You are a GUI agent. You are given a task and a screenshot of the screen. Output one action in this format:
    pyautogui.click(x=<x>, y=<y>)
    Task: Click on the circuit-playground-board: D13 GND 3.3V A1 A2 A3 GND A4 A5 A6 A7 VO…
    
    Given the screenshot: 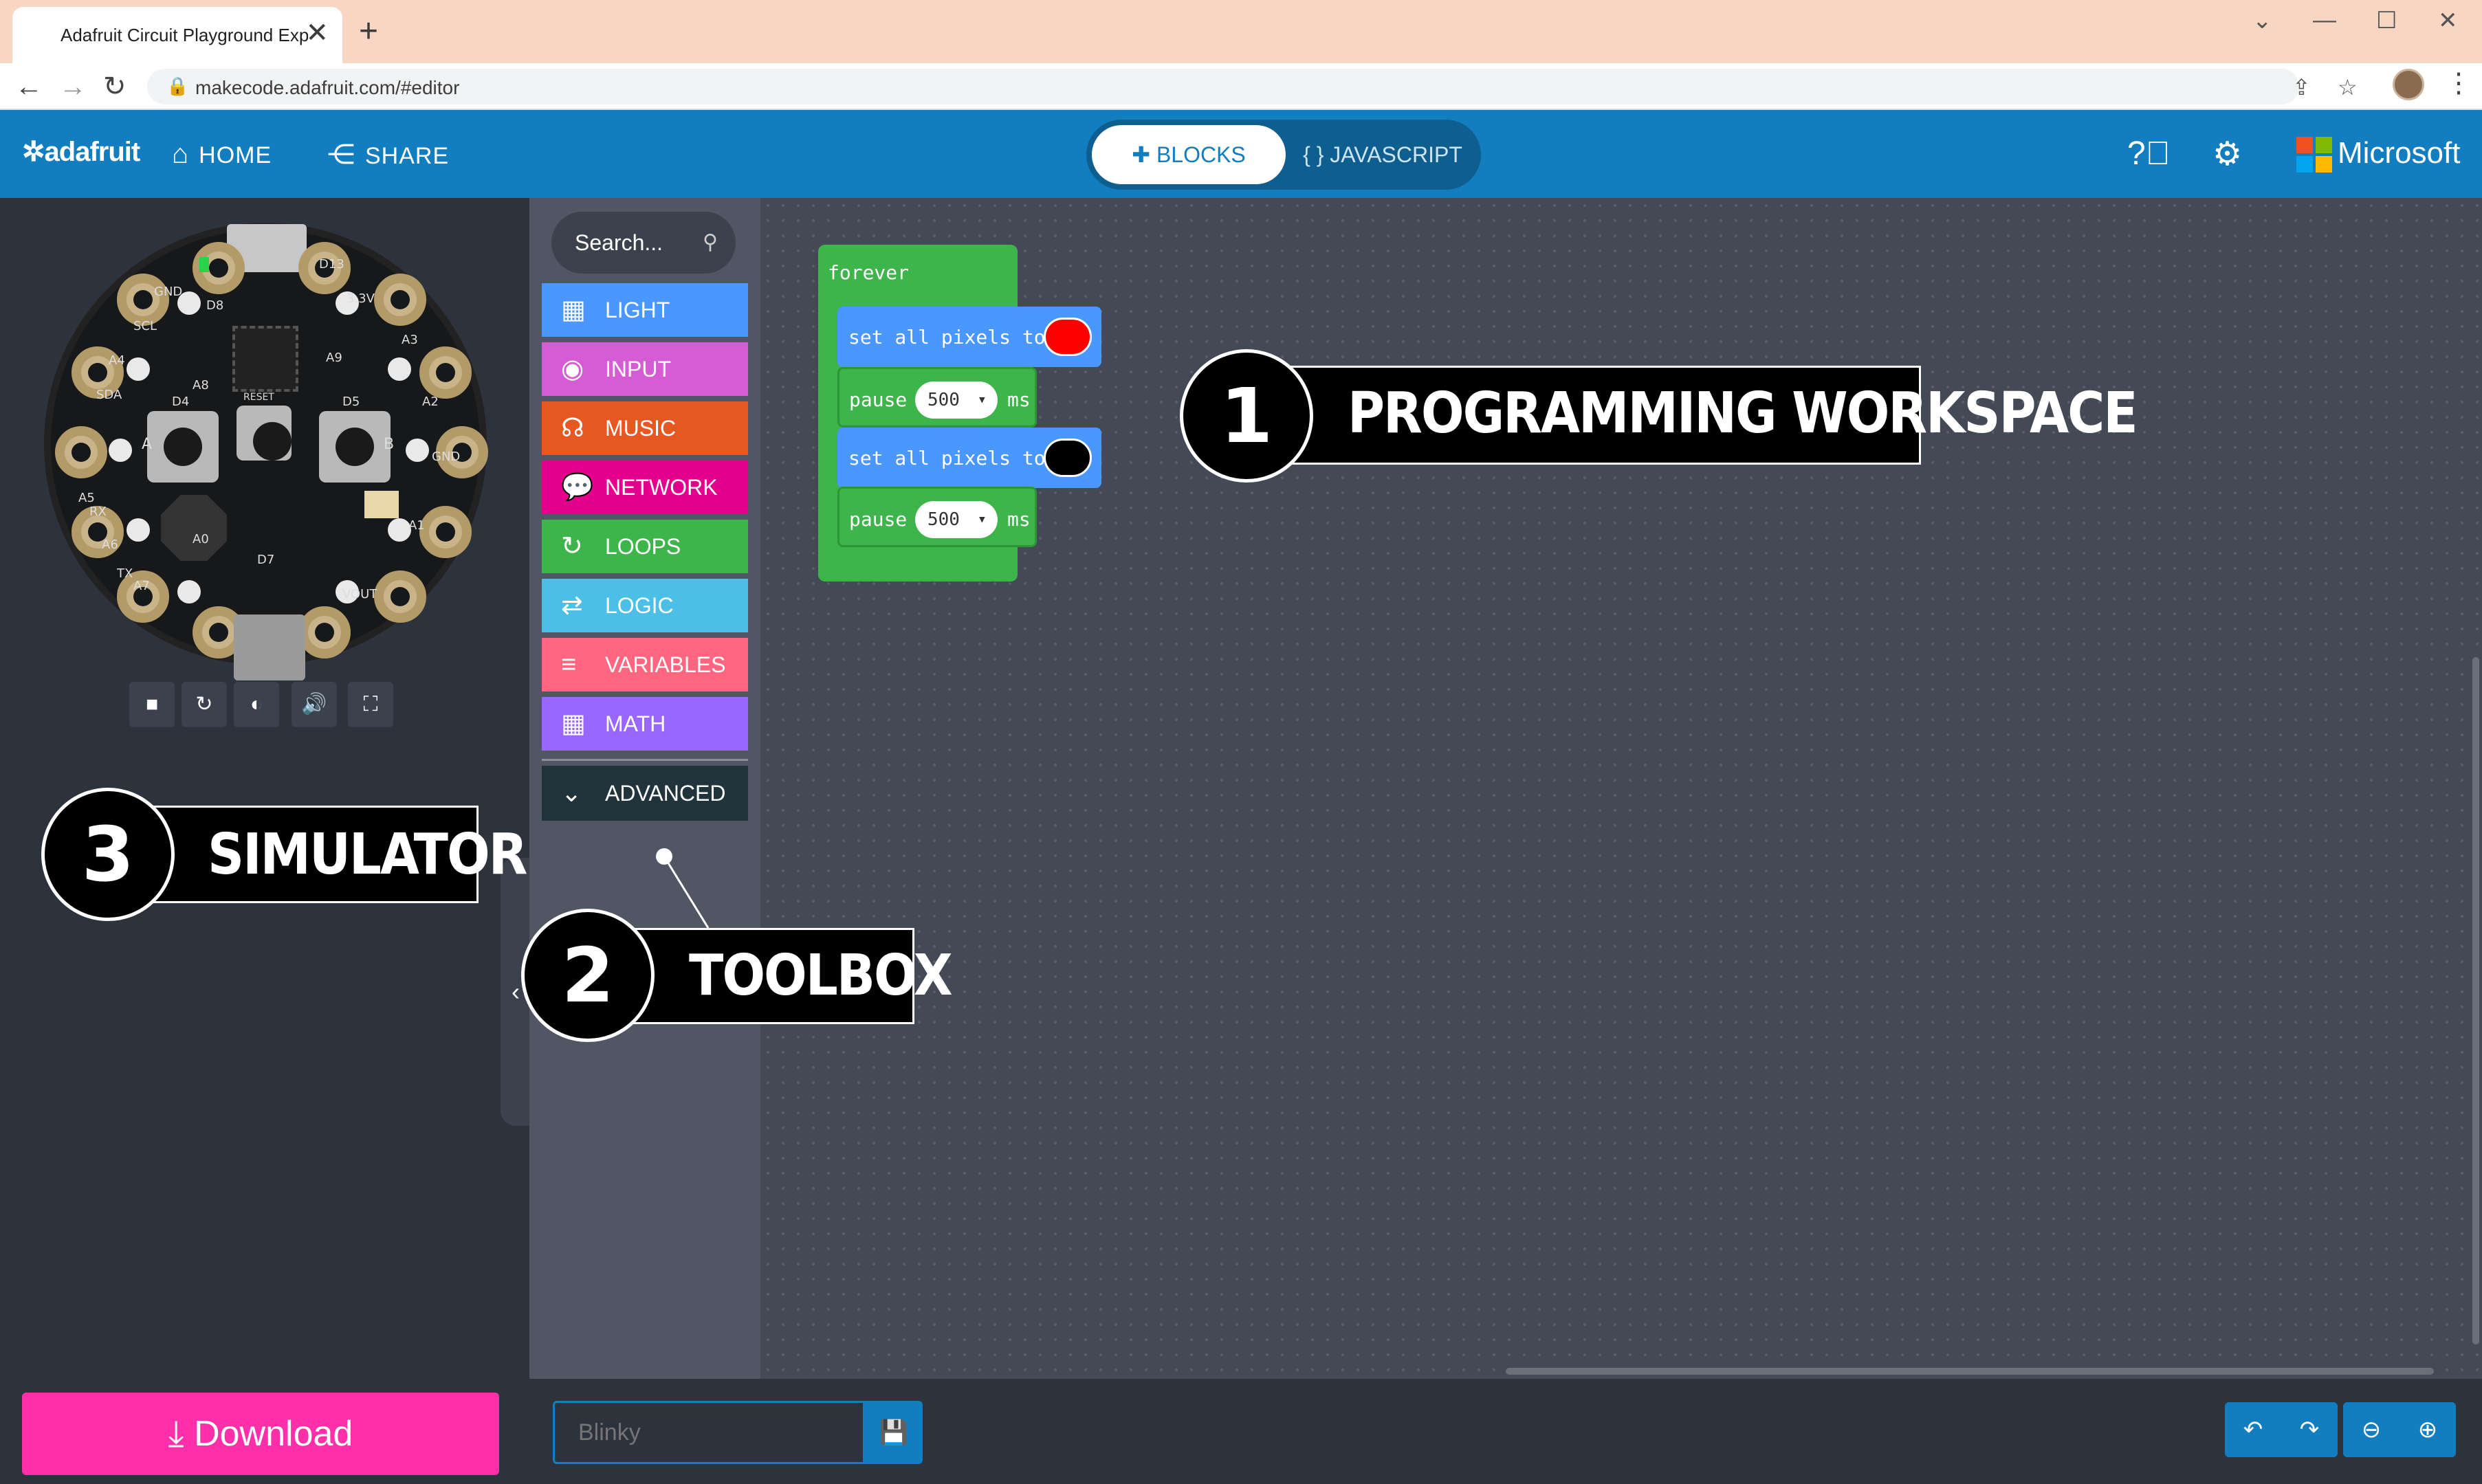 What is the action you would take?
    pyautogui.click(x=266, y=452)
    